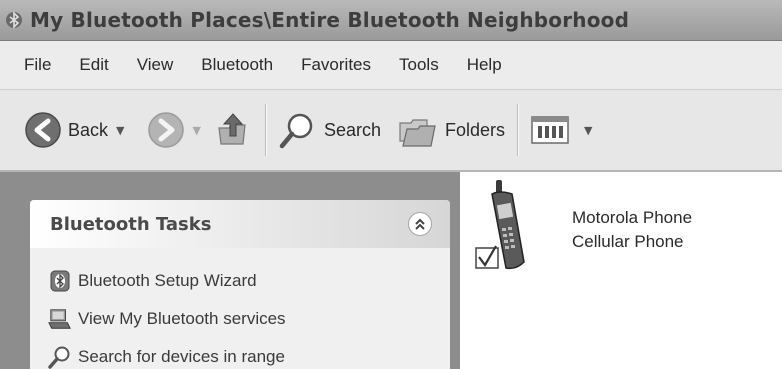 The width and height of the screenshot is (782, 369). Describe the element at coordinates (181, 356) in the screenshot. I see `task-label: Search for devices in range` at that location.